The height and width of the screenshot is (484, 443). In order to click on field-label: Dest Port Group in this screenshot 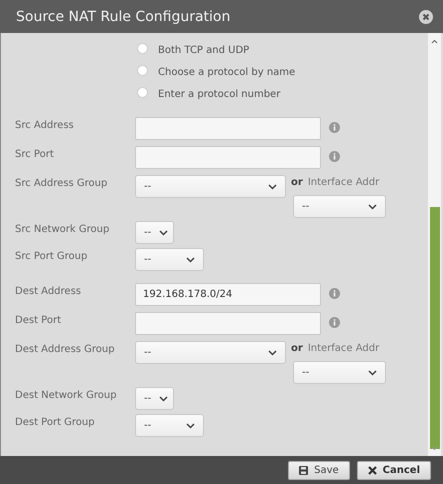, I will do `click(55, 422)`.